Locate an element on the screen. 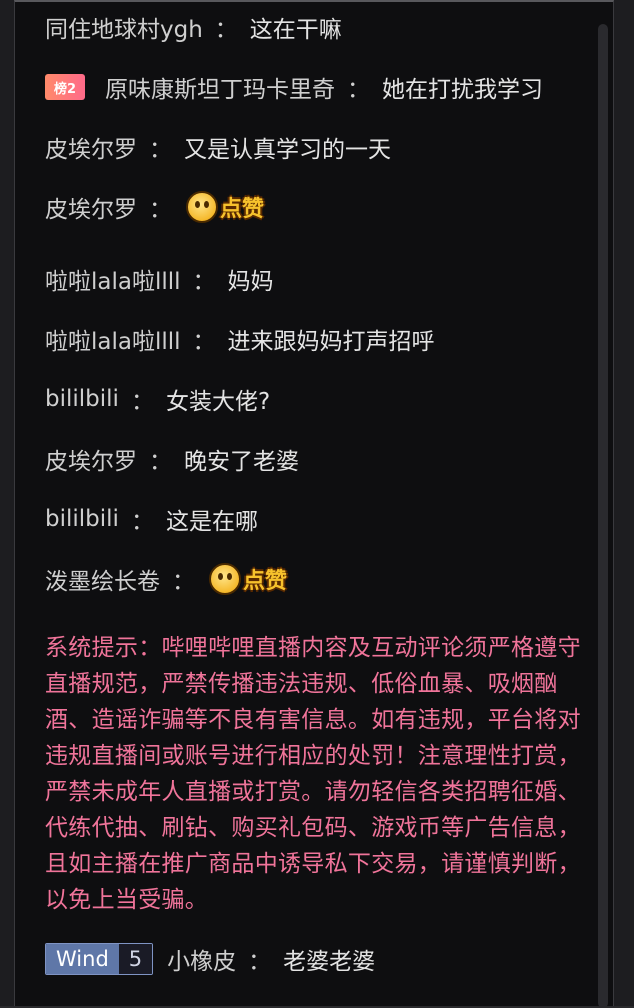  chat-username: 同住地球村ygh is located at coordinates (124, 27).